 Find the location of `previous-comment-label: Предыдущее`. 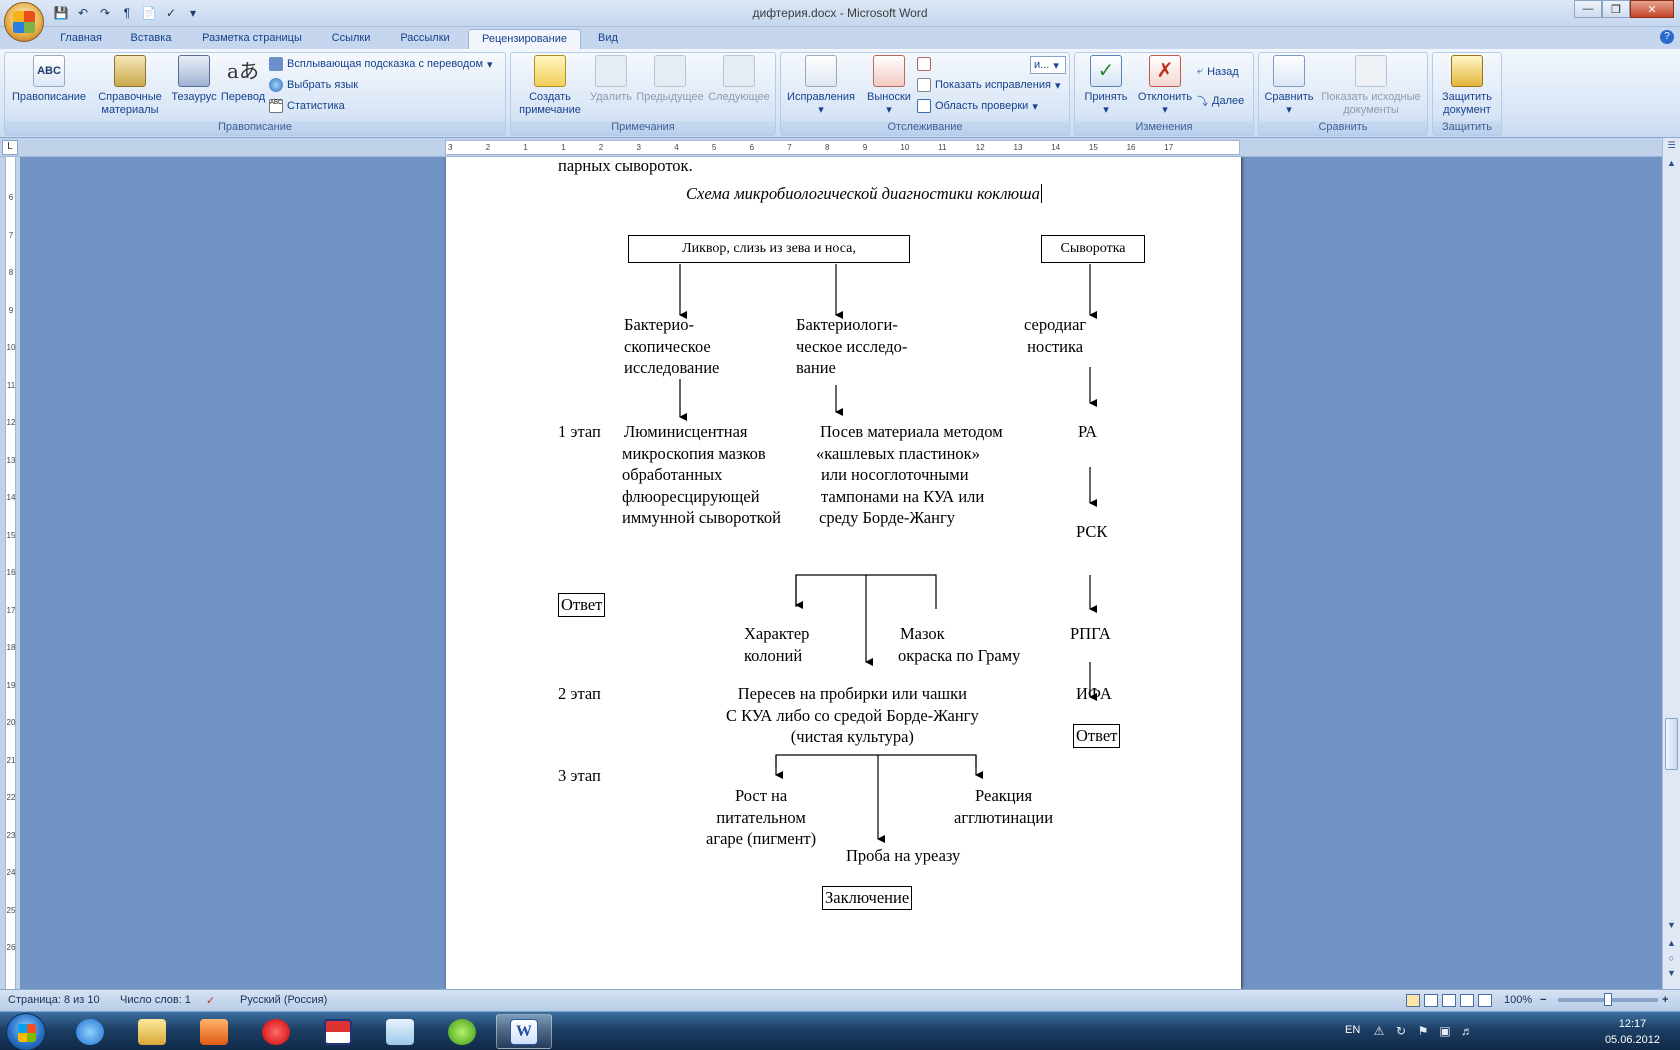

previous-comment-label: Предыдущее is located at coordinates (670, 97).